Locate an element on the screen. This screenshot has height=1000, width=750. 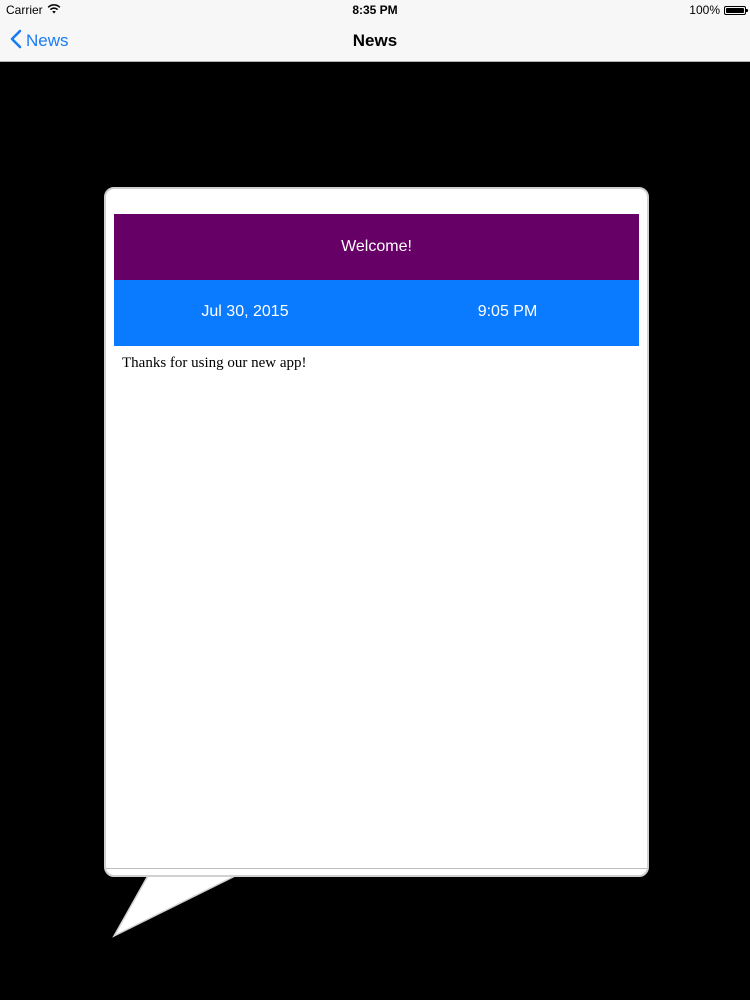
page-title: News is located at coordinates (375, 40).